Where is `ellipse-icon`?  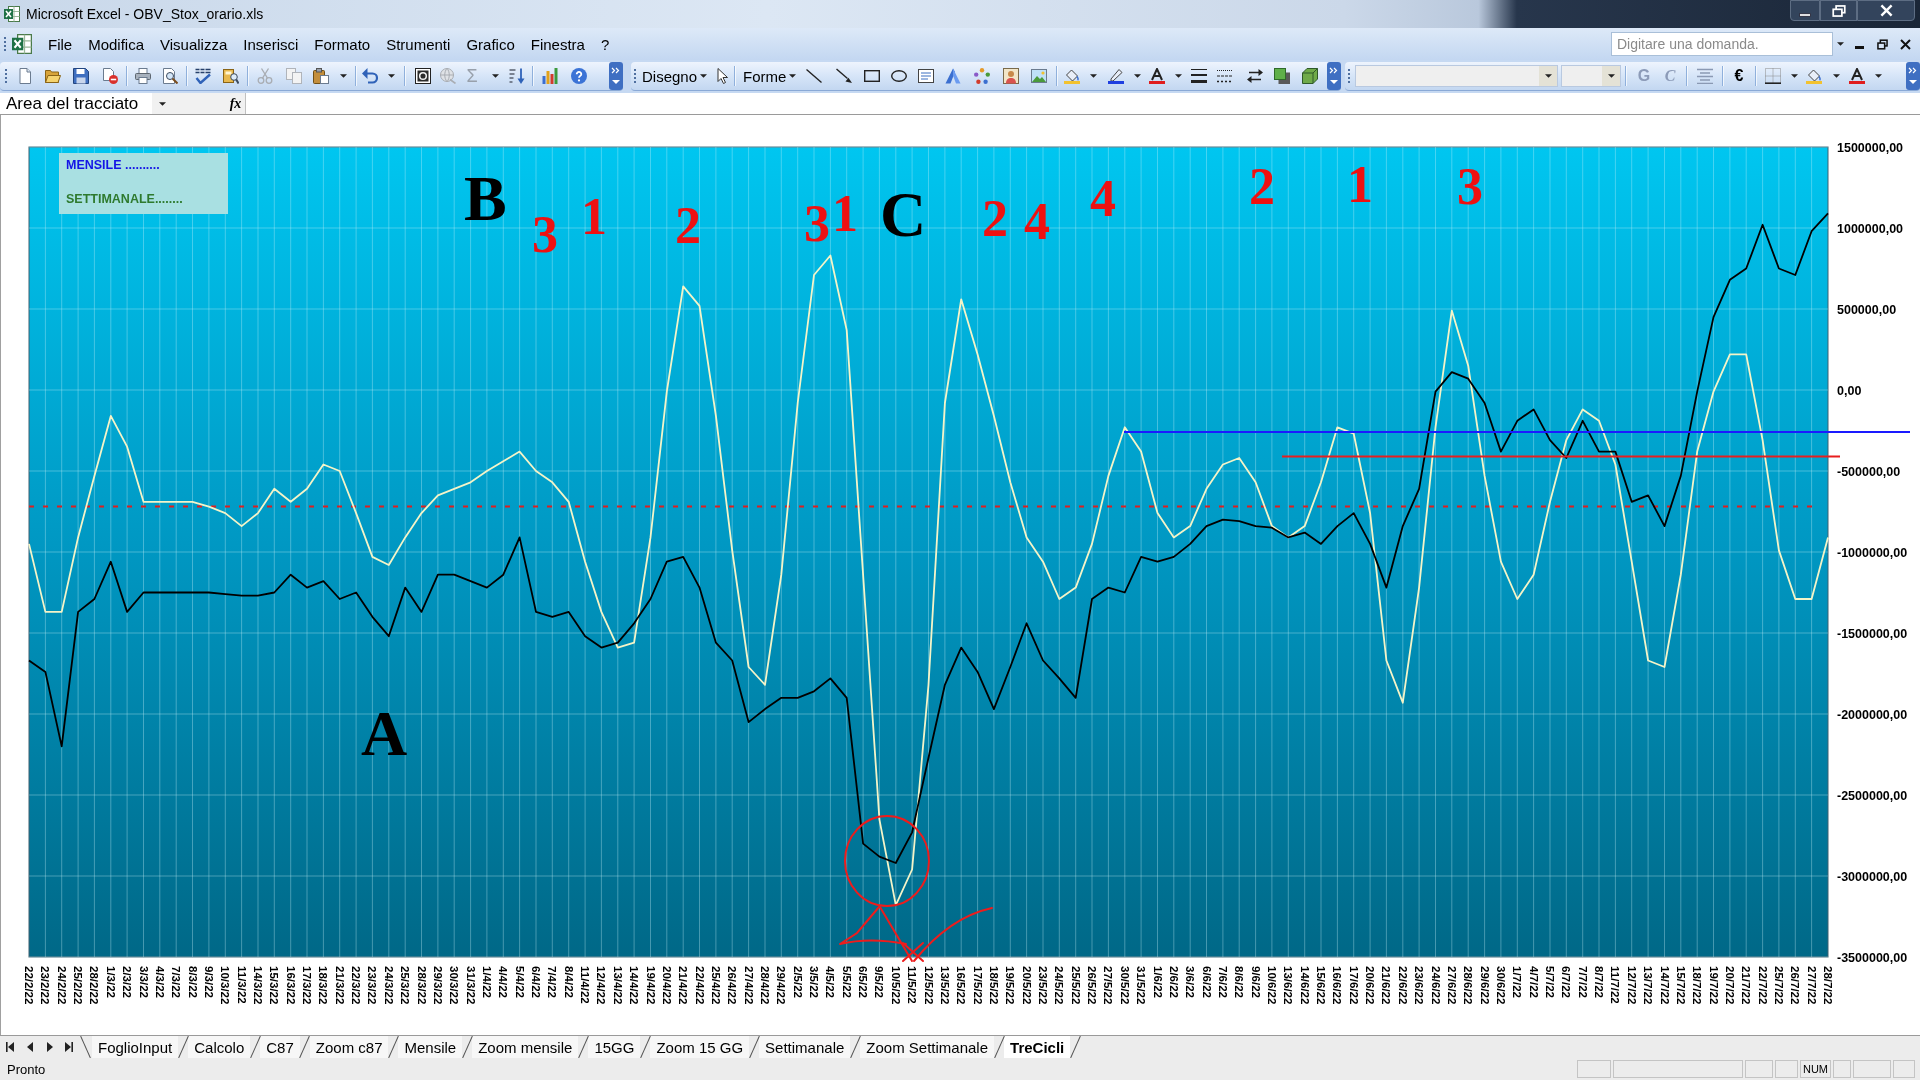 ellipse-icon is located at coordinates (899, 76).